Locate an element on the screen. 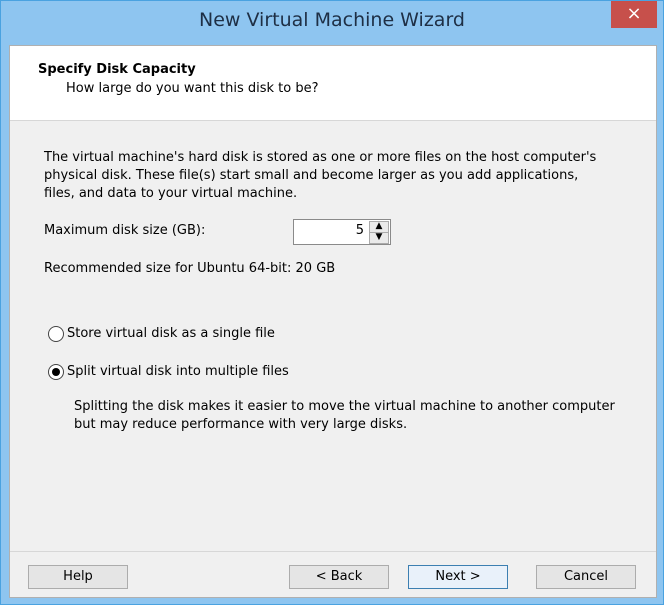 This screenshot has height=605, width=664. disk-size-value: 5 is located at coordinates (360, 230).